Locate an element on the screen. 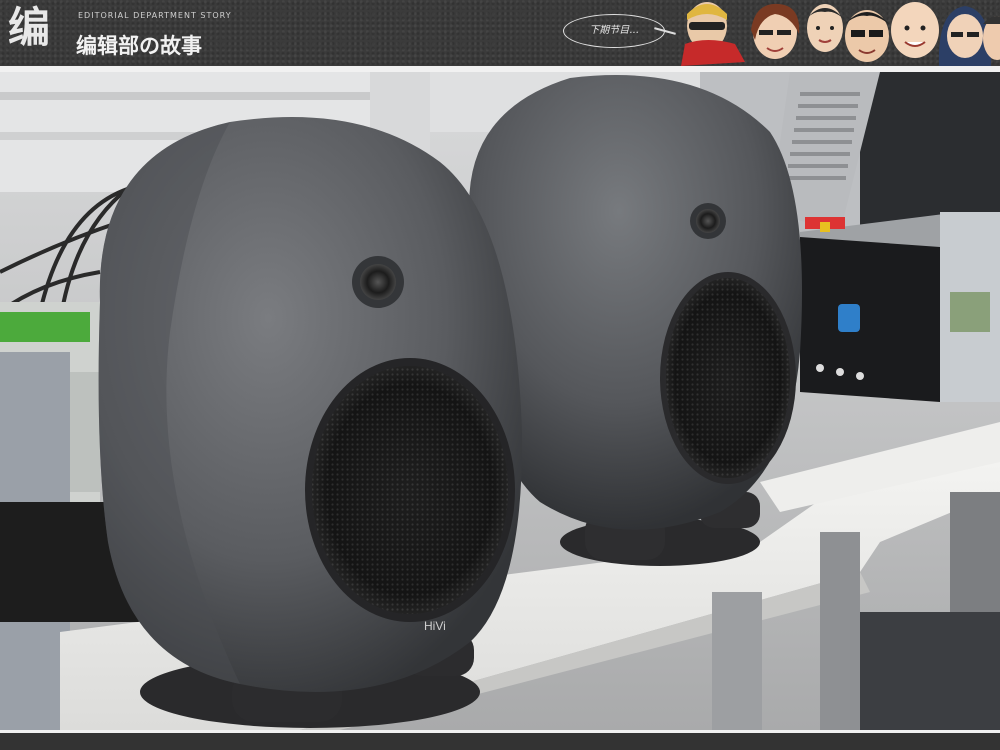 This screenshot has height=750, width=1000. footer-bar is located at coordinates (500, 741).